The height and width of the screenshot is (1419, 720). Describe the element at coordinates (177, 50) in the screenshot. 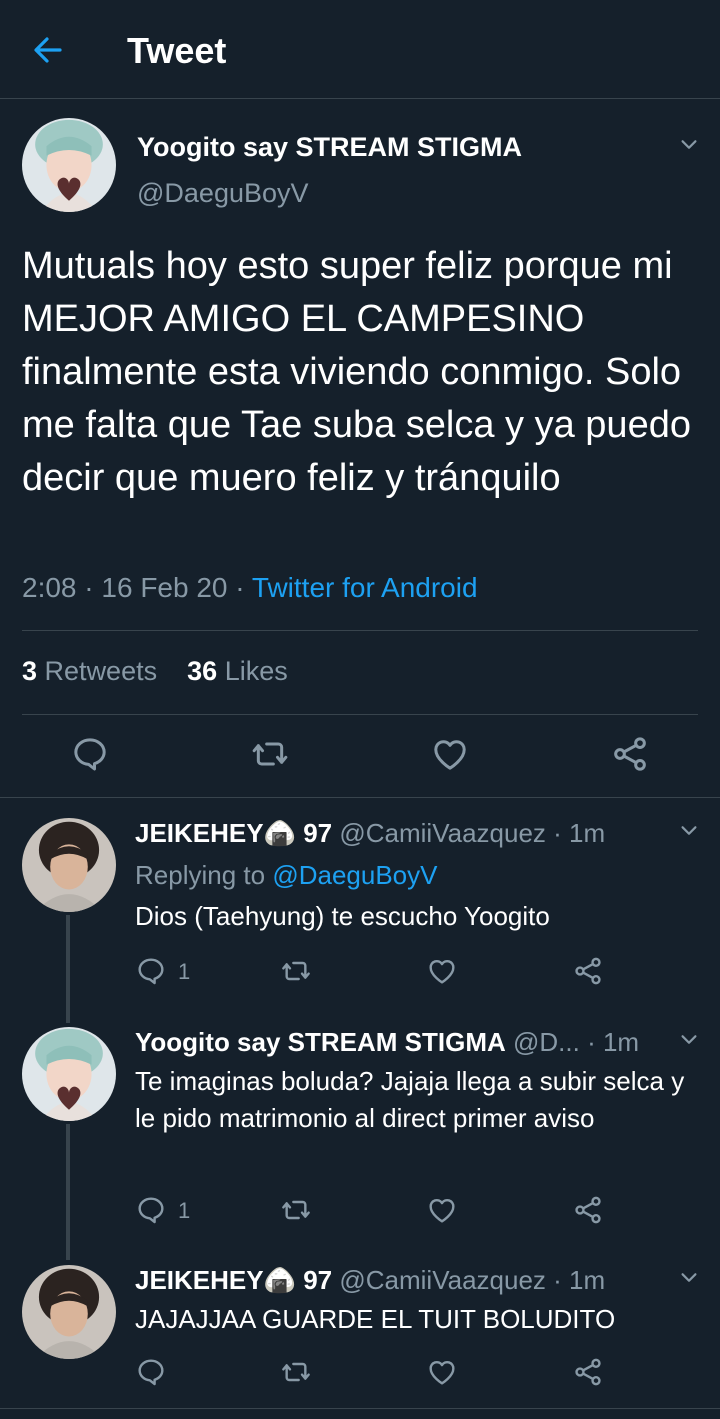

I see `page-title: Tweet` at that location.